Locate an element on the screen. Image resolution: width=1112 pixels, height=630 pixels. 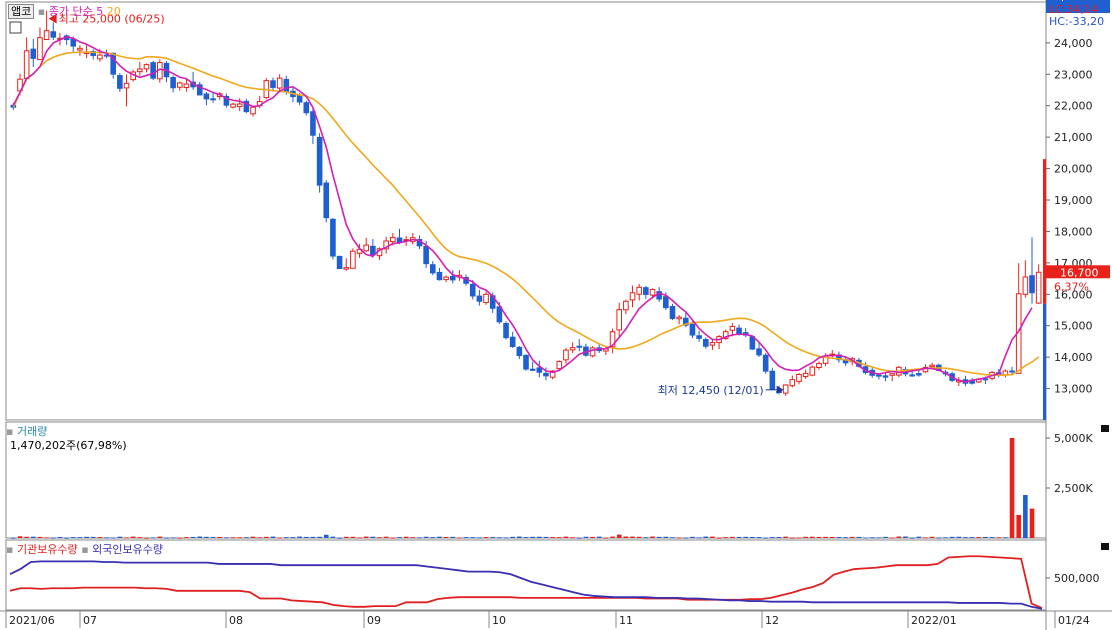
x-tick-label: 12 is located at coordinates (772, 620).